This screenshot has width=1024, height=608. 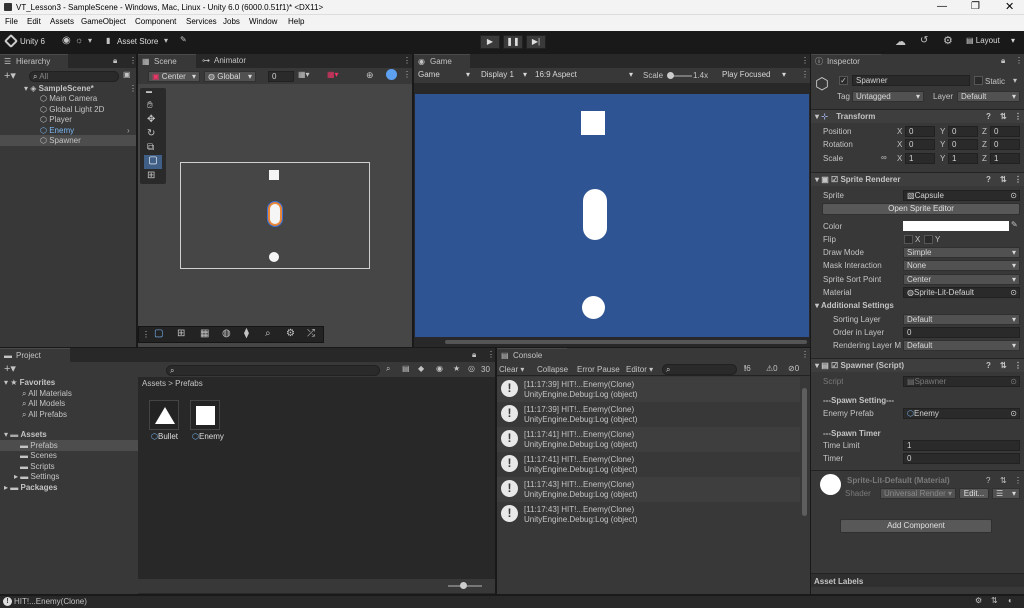 What do you see at coordinates (772, 368) in the screenshot?
I see `warning-count-toggle: ⚠︎0` at bounding box center [772, 368].